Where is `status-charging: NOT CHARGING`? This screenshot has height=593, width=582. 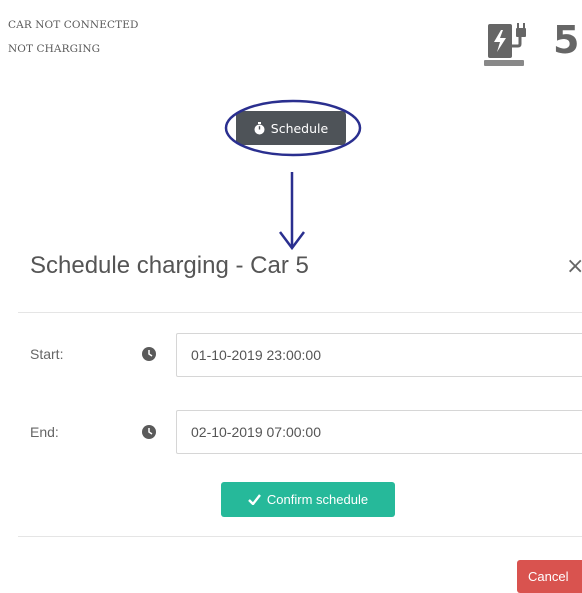
status-charging: NOT CHARGING is located at coordinates (54, 49).